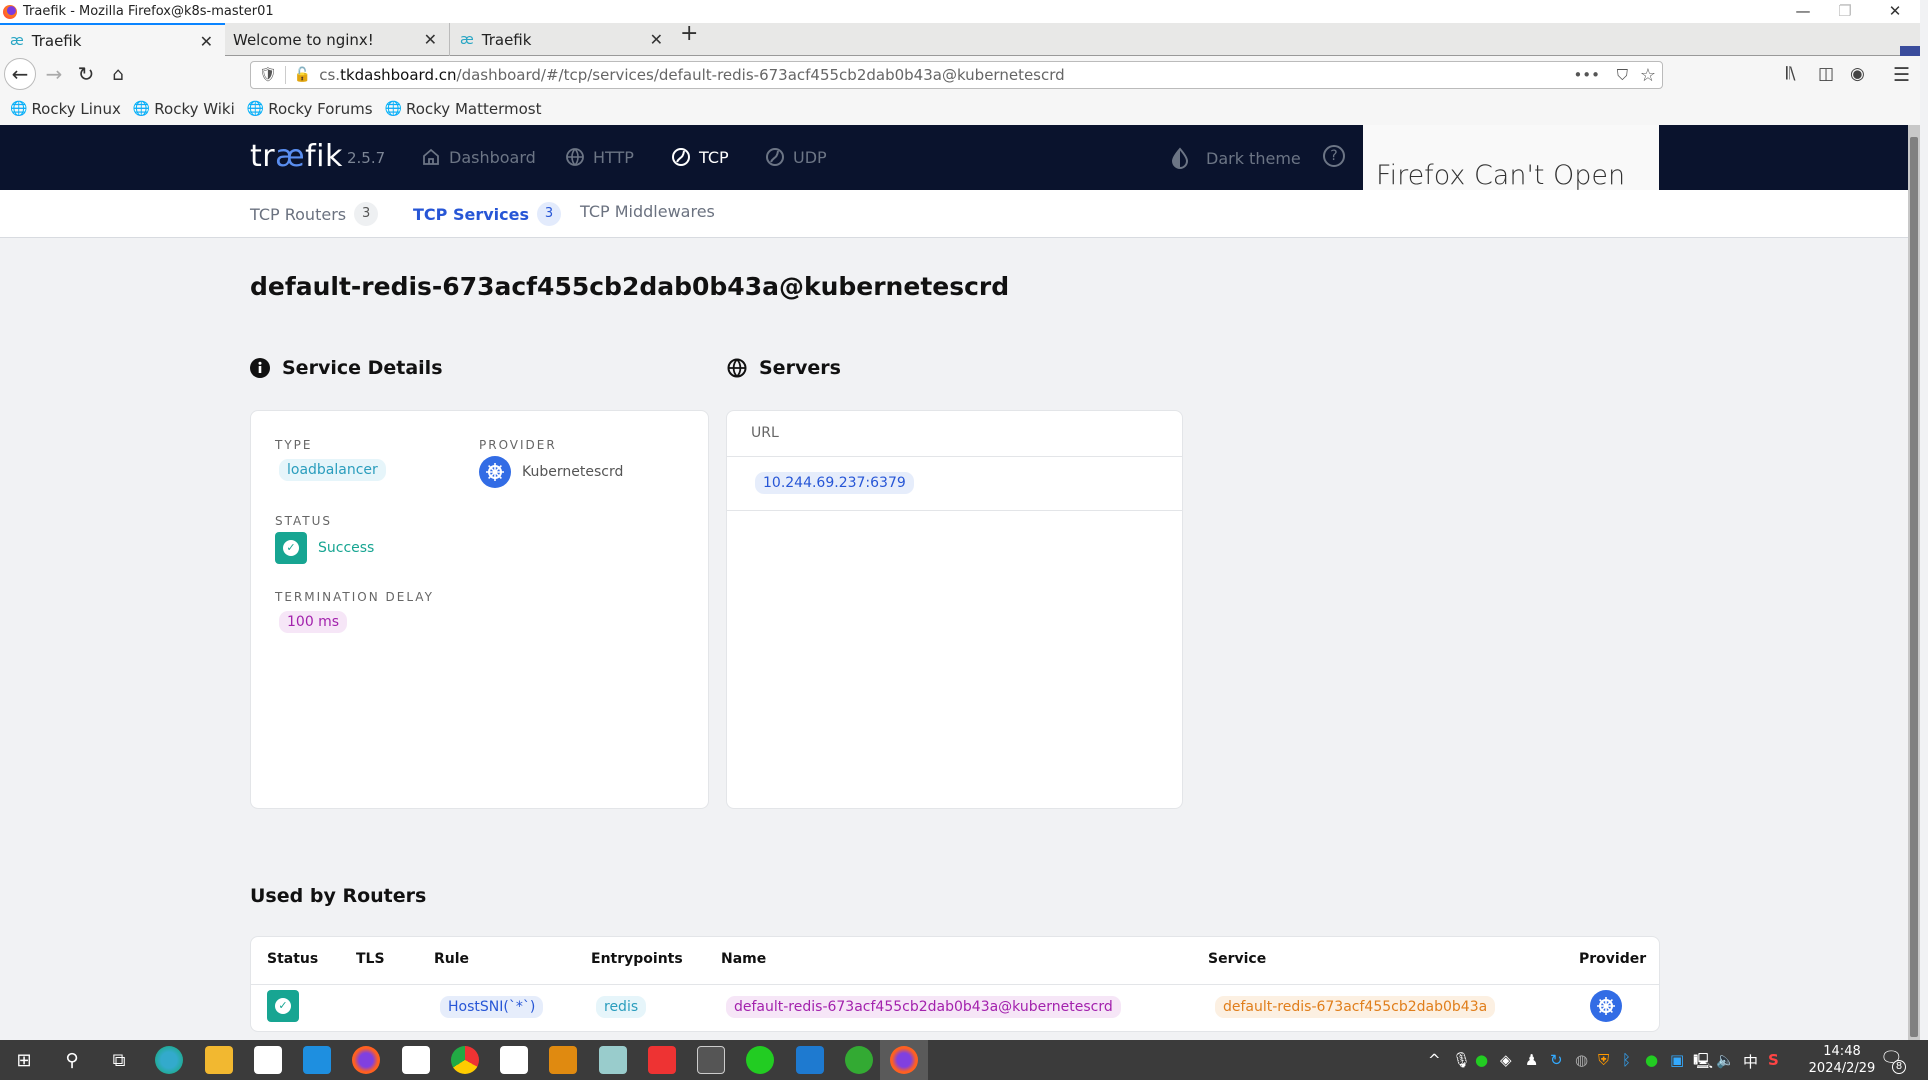 The height and width of the screenshot is (1080, 1928). I want to click on subnav-tcp-services: TCP Services 3, so click(487, 214).